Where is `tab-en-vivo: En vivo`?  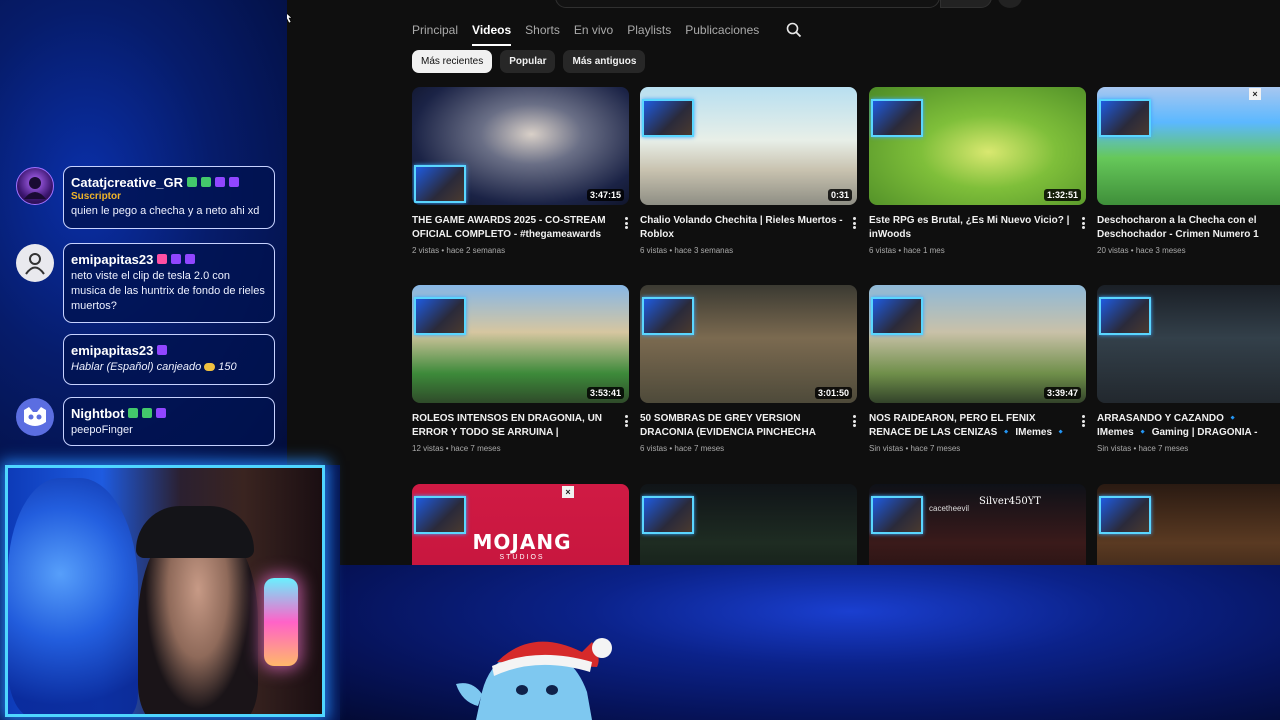 tab-en-vivo: En vivo is located at coordinates (593, 34).